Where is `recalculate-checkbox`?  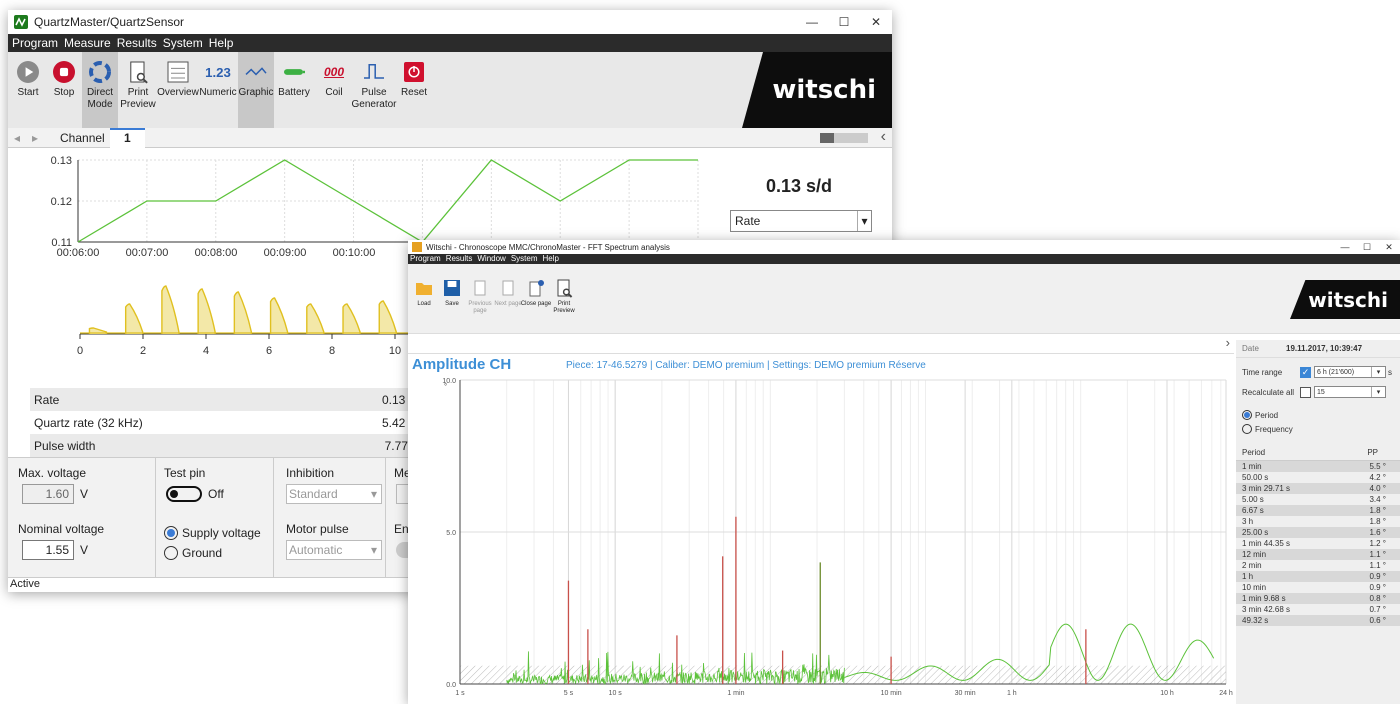 recalculate-checkbox is located at coordinates (1305, 392).